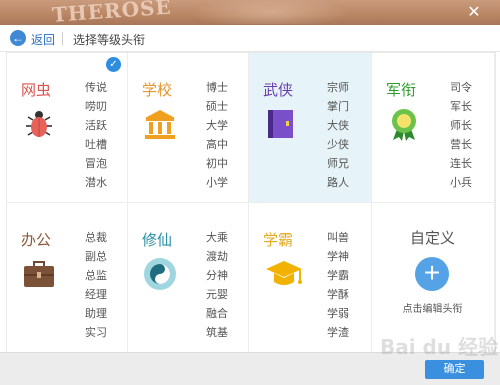 The height and width of the screenshot is (385, 500). I want to click on rank-item: 活跃, so click(96, 126).